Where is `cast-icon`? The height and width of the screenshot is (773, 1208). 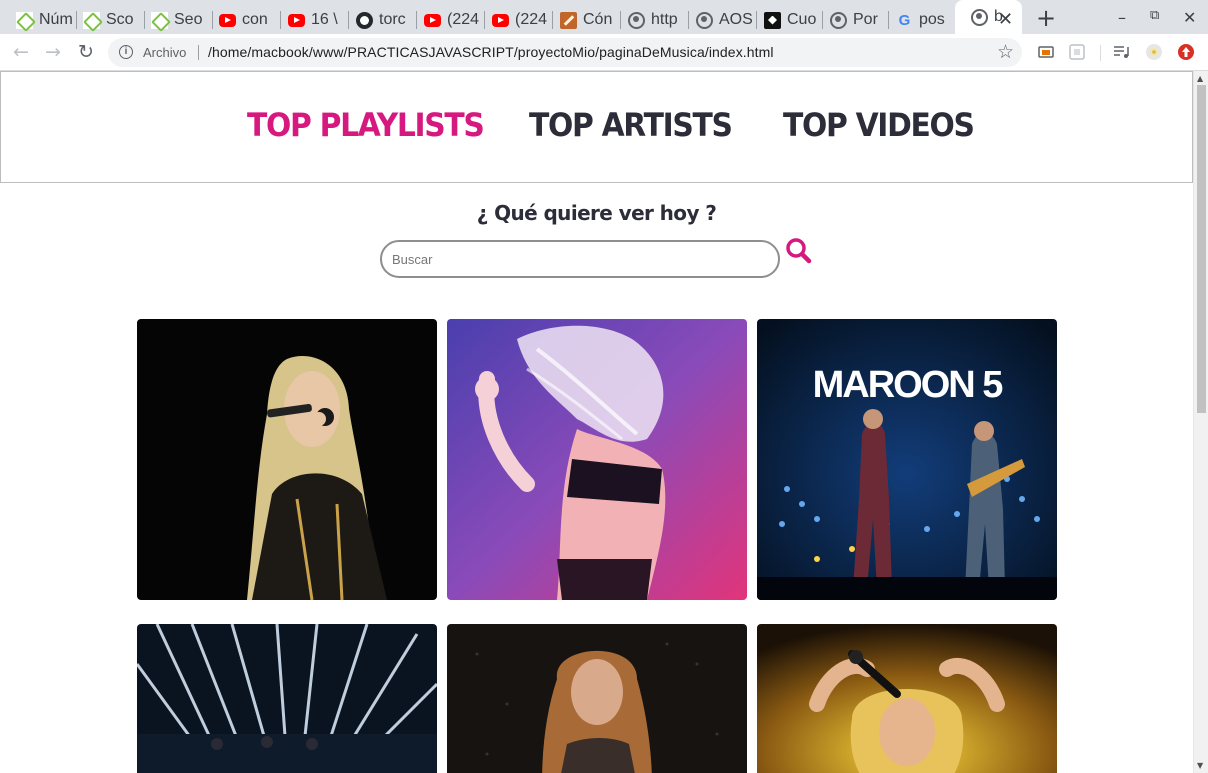
cast-icon is located at coordinates (1046, 52).